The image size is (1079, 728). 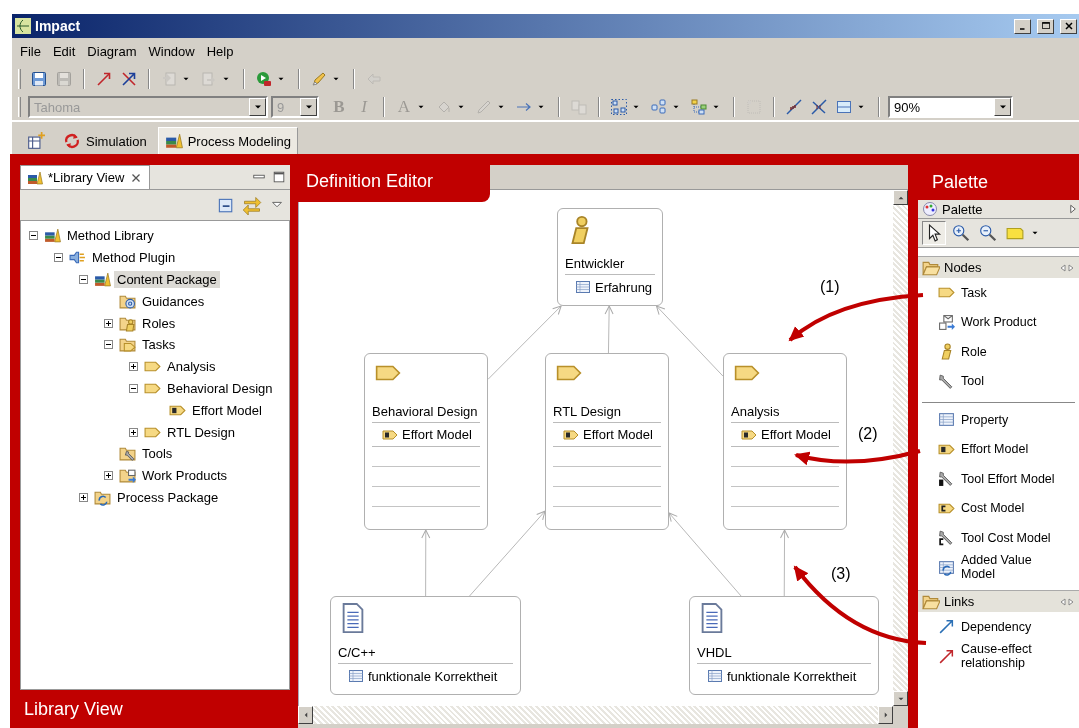 I want to click on task-node: Analysis Effort Model, so click(x=785, y=441).